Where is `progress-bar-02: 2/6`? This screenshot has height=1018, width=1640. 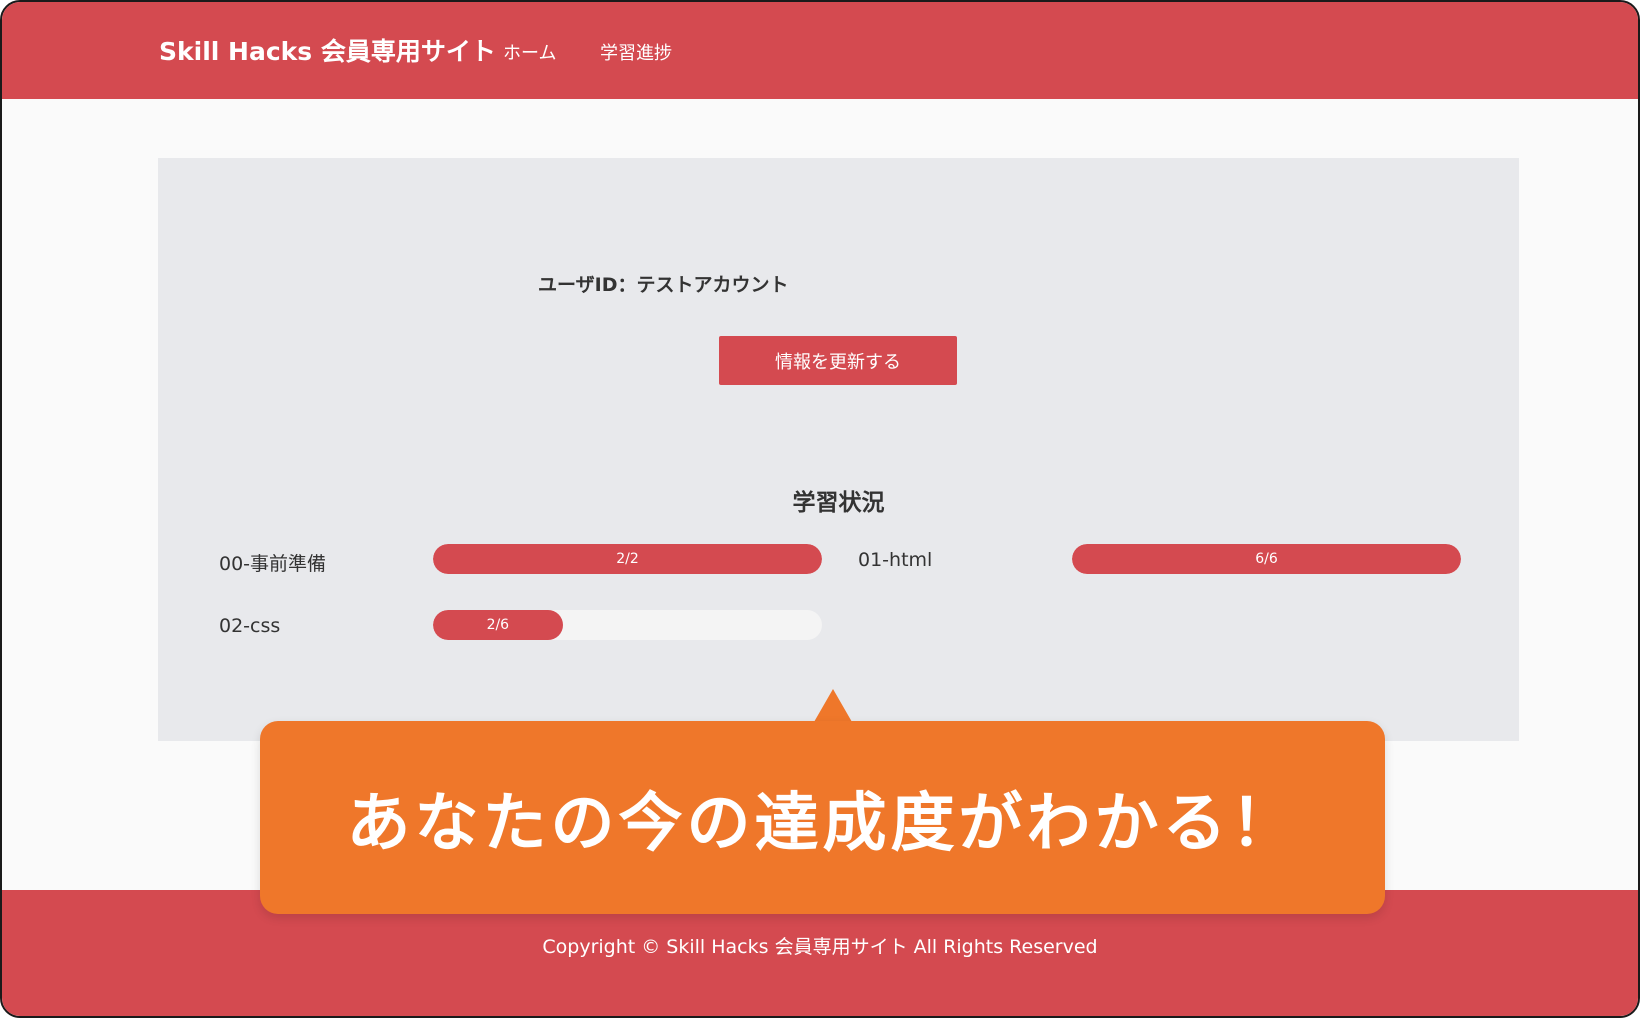 progress-bar-02: 2/6 is located at coordinates (627, 625).